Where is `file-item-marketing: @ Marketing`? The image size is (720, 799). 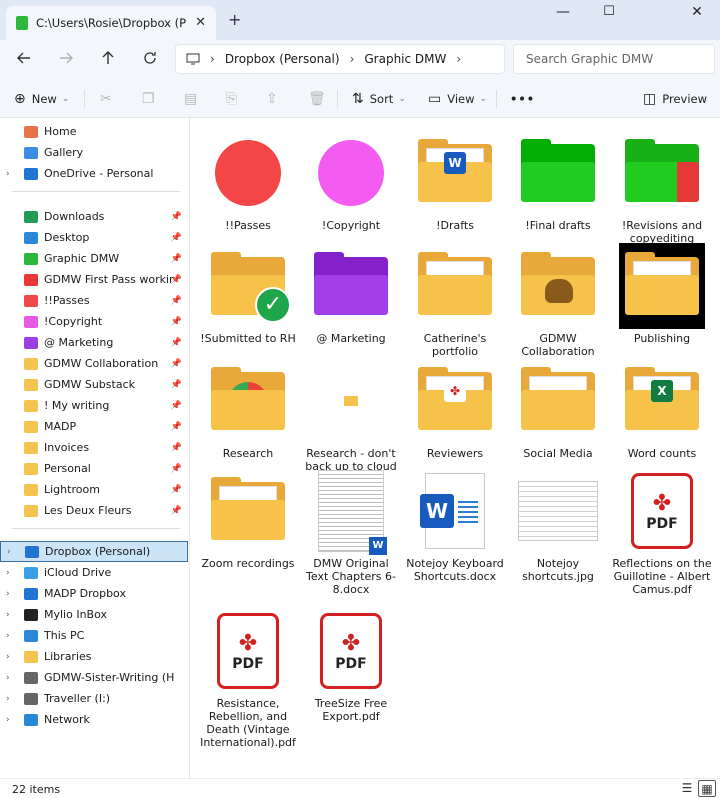
file-item-marketing: @ Marketing is located at coordinates (351, 294).